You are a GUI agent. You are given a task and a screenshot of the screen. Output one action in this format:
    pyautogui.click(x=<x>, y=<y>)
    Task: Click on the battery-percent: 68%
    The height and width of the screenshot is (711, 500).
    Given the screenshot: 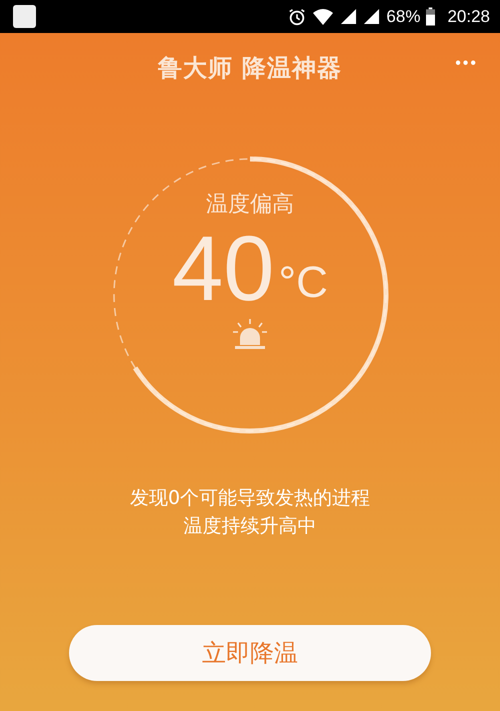 What is the action you would take?
    pyautogui.click(x=403, y=16)
    